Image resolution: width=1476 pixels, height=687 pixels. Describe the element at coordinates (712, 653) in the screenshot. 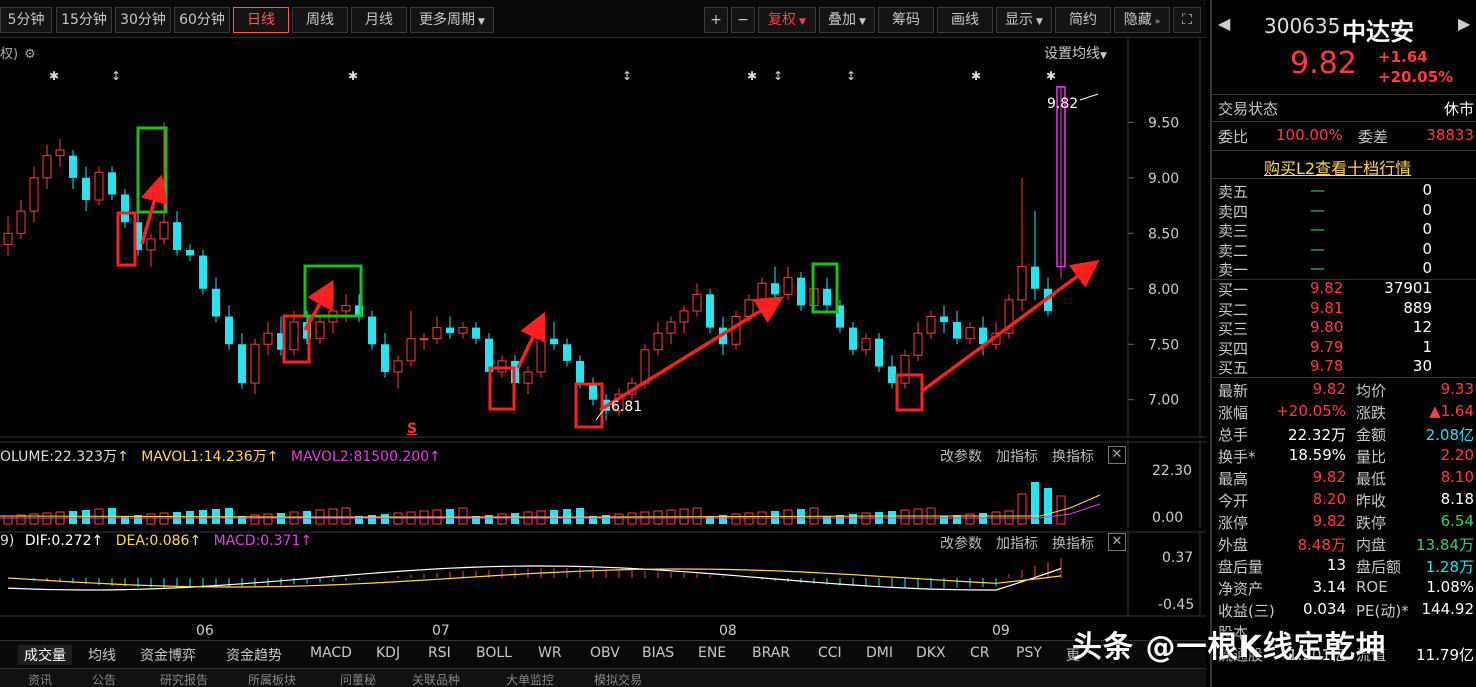

I see `tab-11: ENE` at that location.